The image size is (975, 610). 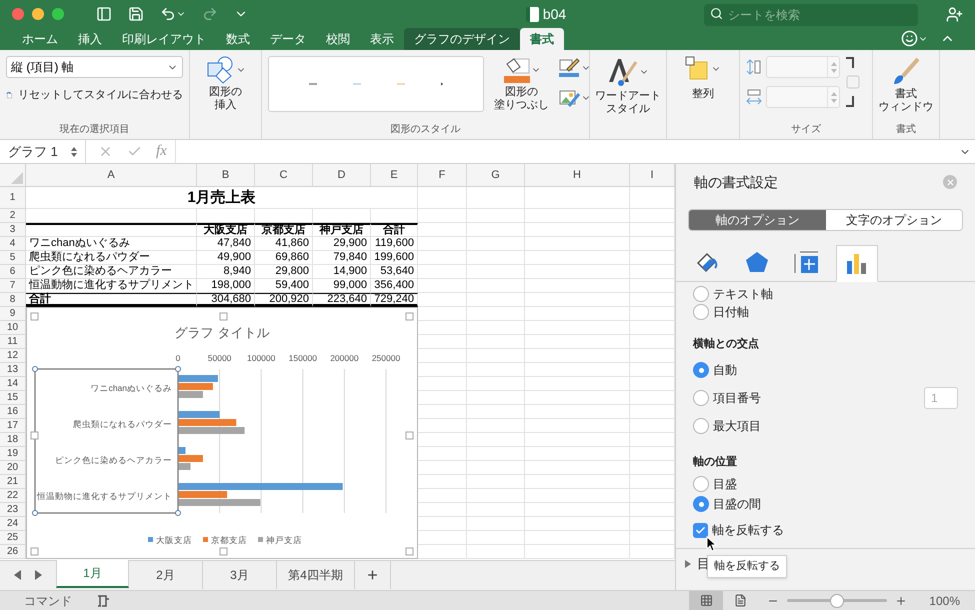 I want to click on sheet-tab: 1月, so click(x=92, y=574).